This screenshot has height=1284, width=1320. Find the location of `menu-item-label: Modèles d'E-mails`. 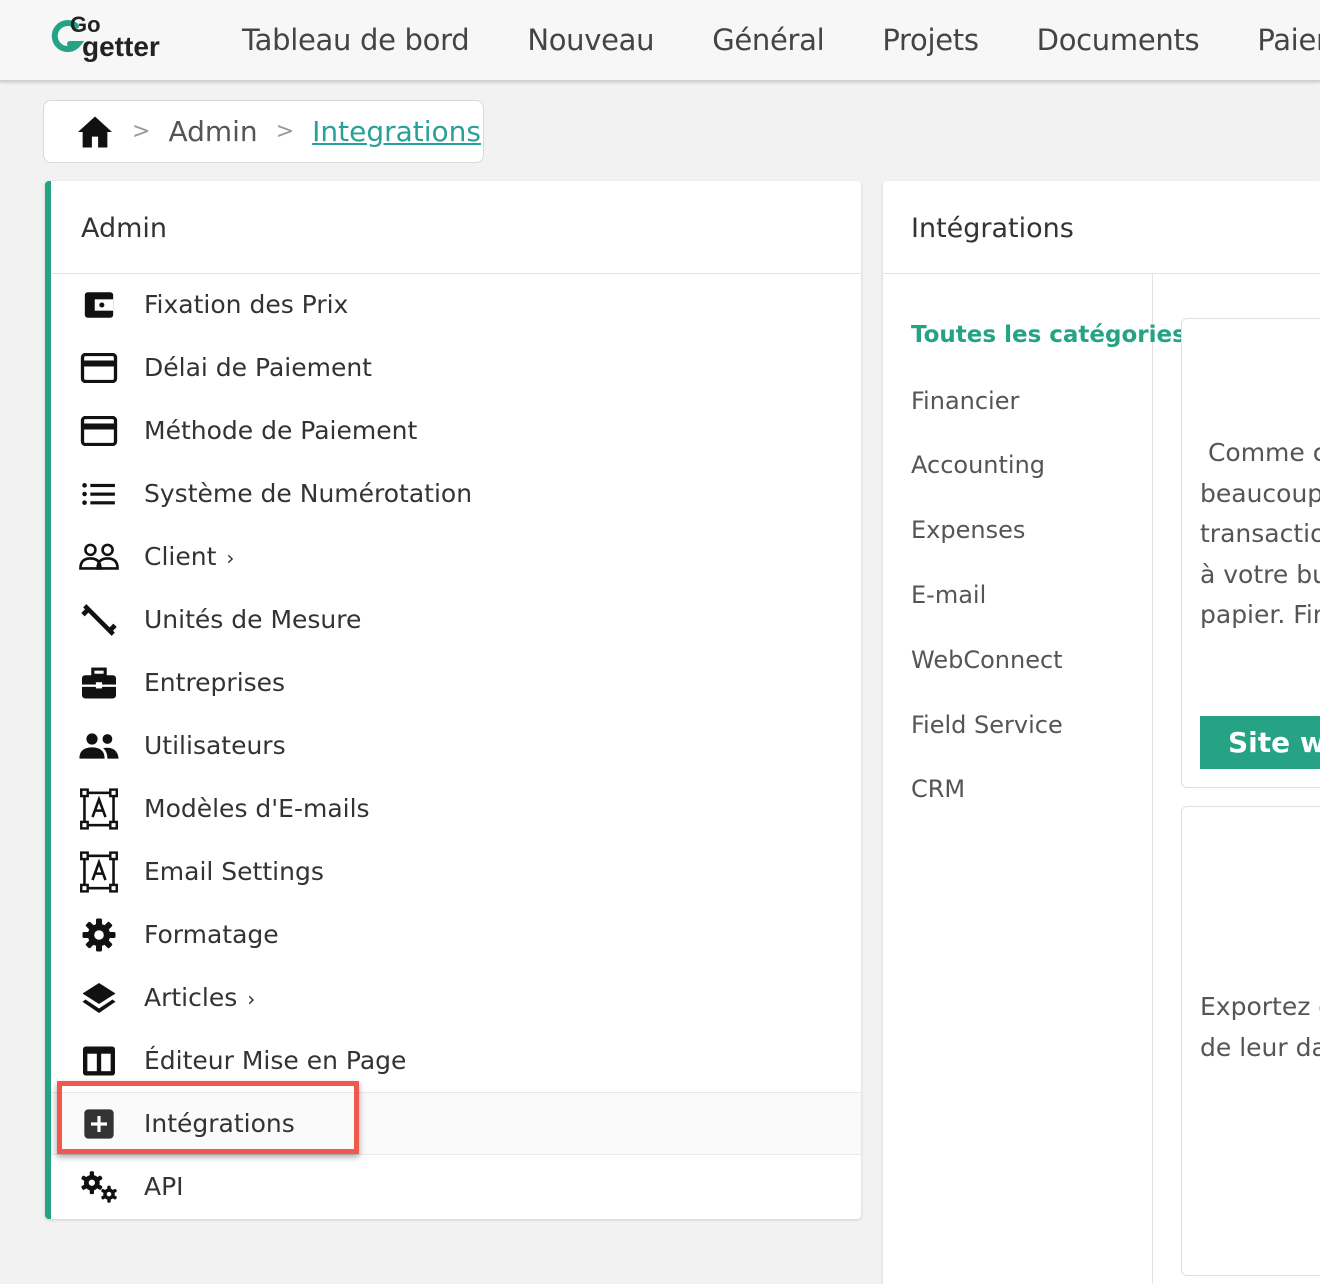

menu-item-label: Modèles d'E-mails is located at coordinates (257, 808).